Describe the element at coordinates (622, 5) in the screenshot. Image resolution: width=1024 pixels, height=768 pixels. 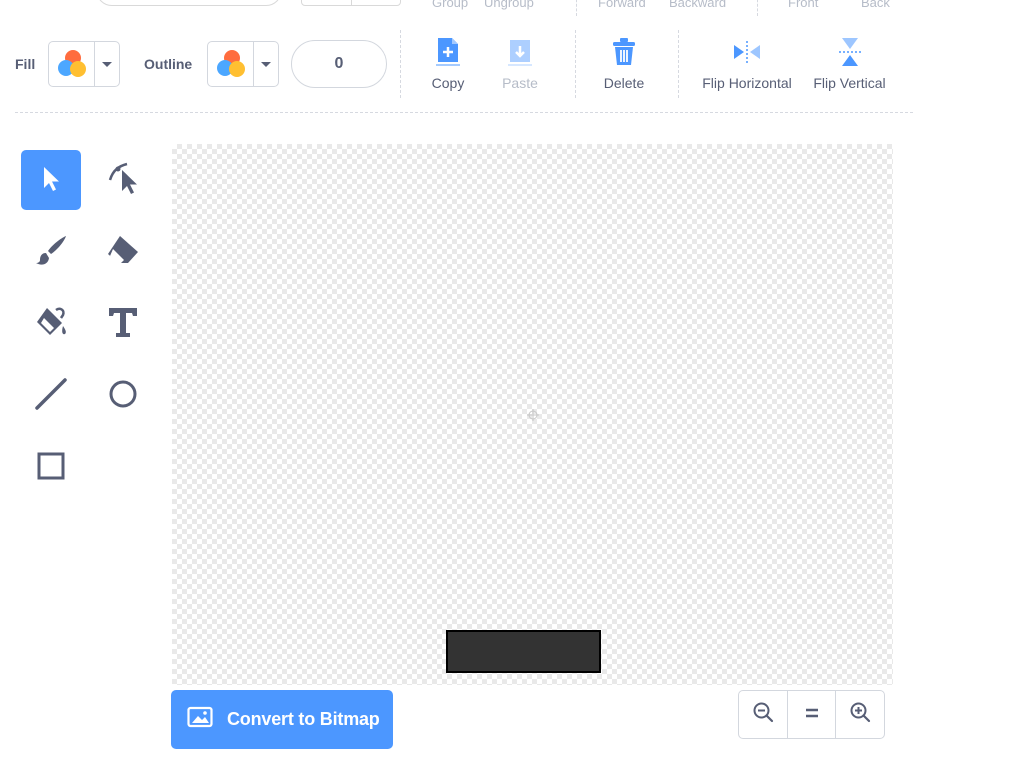
I see `forward-button: Forward` at that location.